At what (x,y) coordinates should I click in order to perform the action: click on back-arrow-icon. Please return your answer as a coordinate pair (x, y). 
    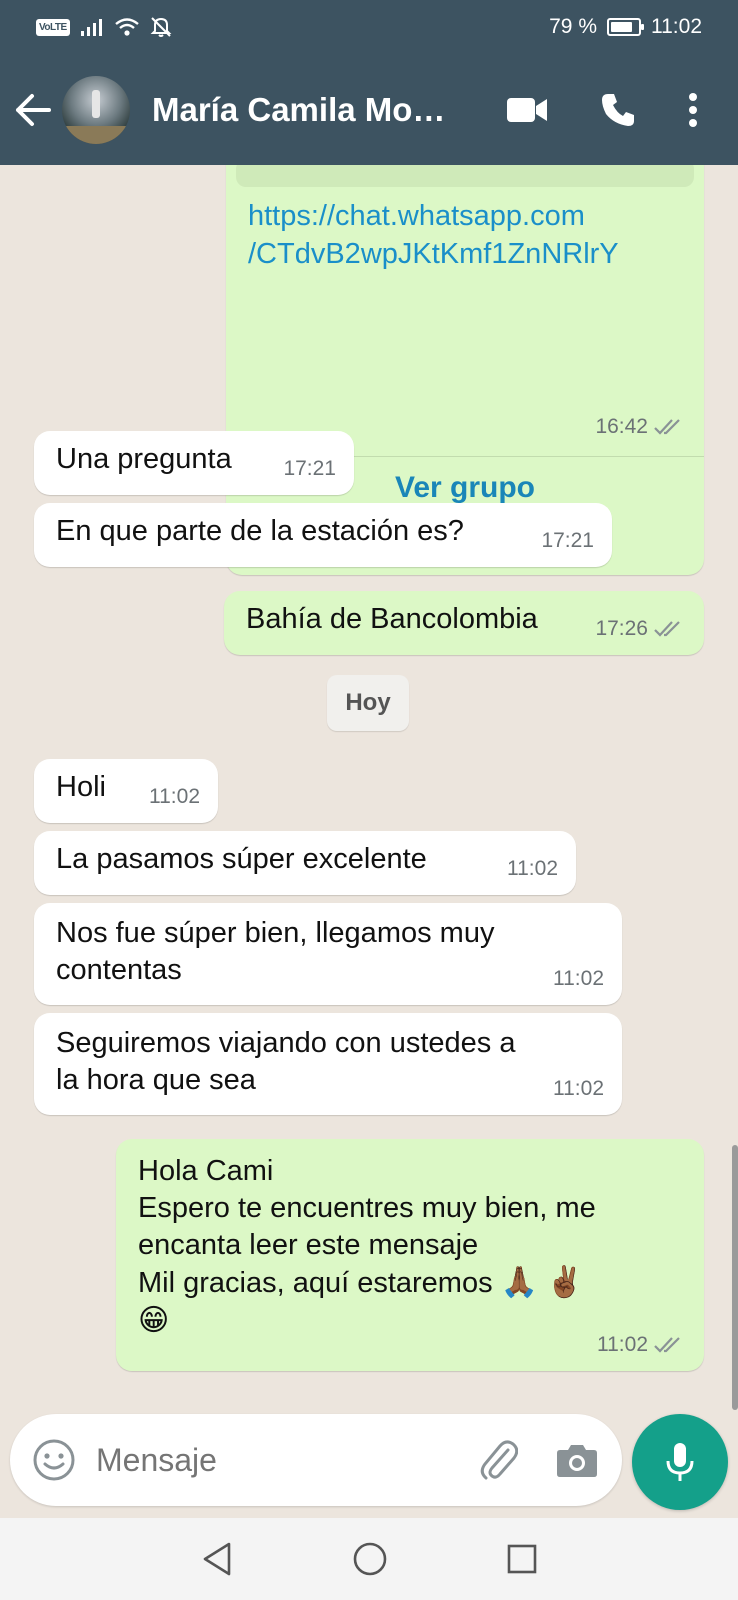
    Looking at the image, I should click on (33, 109).